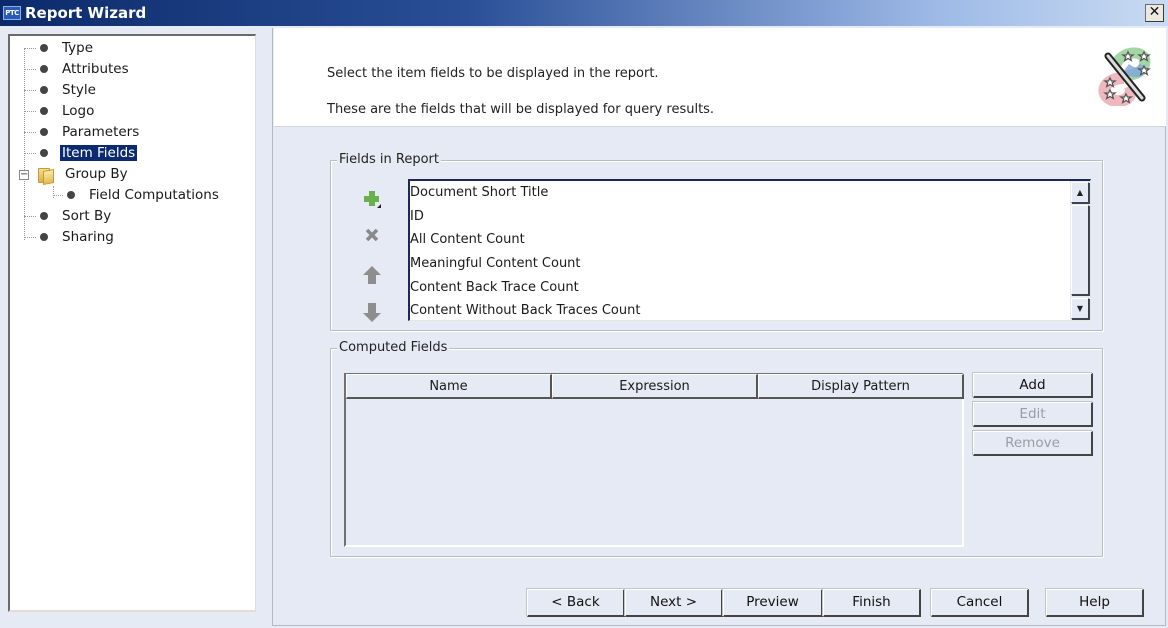 The height and width of the screenshot is (628, 1168). I want to click on tree-item-label: Attributes, so click(95, 69).